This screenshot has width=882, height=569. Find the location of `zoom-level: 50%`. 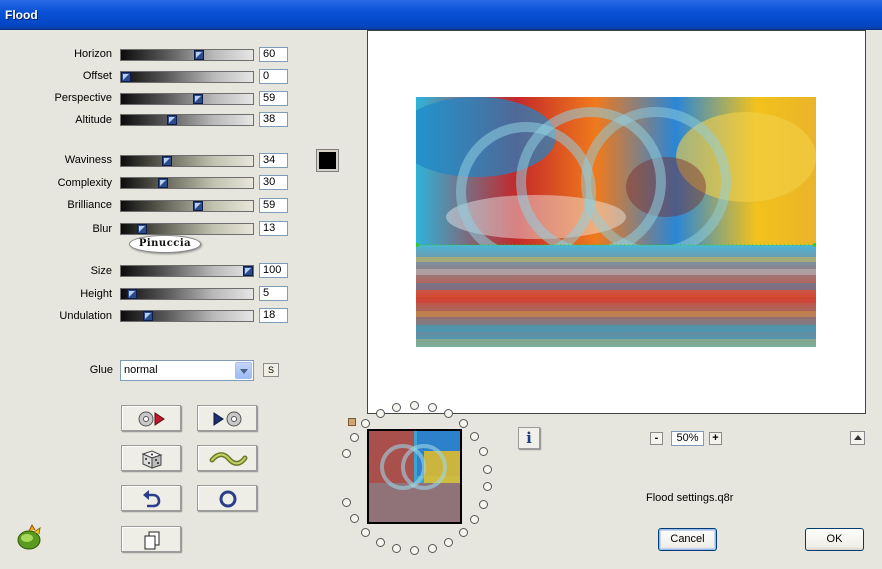

zoom-level: 50% is located at coordinates (687, 438).